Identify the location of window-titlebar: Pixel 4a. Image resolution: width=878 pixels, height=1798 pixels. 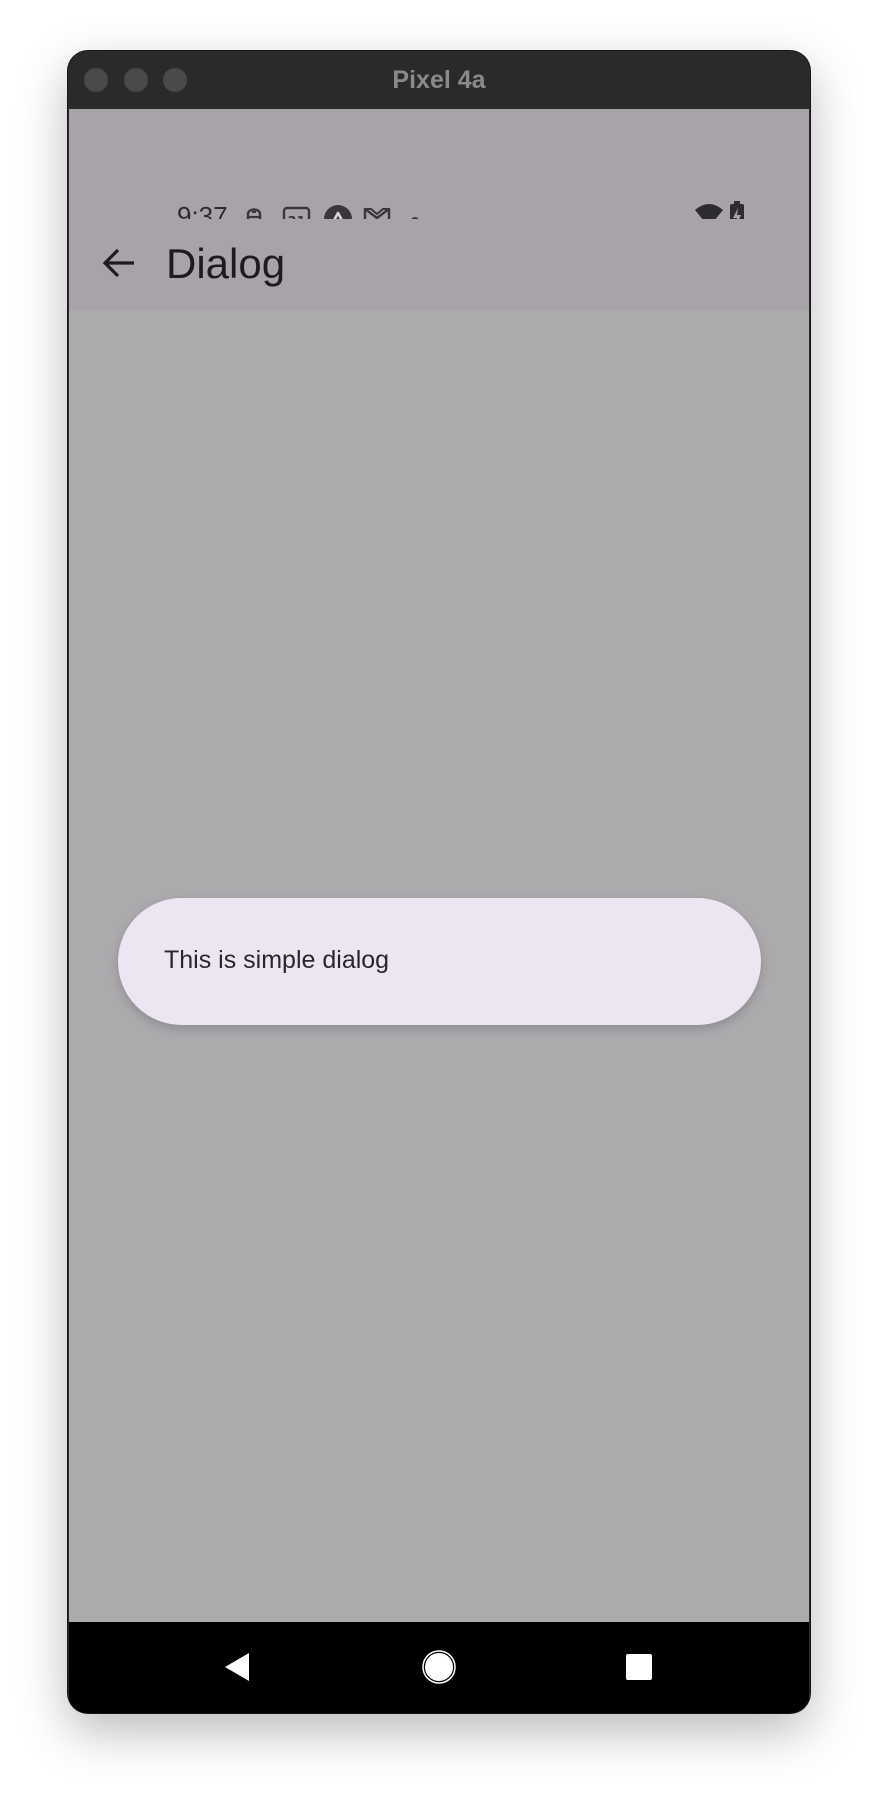
(439, 80).